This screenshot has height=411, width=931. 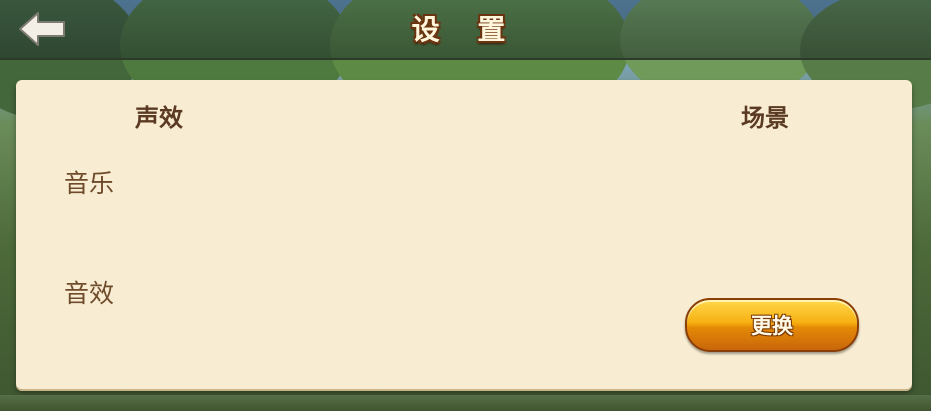 I want to click on change-scene-button: 更换, so click(x=772, y=325).